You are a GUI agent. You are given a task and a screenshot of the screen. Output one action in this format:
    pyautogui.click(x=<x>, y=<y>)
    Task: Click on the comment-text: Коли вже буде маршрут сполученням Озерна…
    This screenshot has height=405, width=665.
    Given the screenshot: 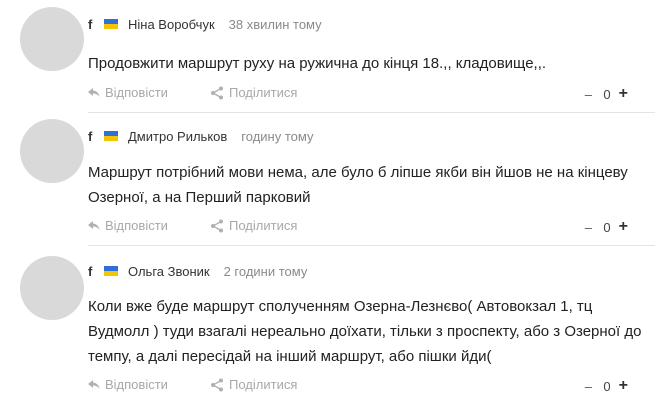 What is the action you would take?
    pyautogui.click(x=365, y=331)
    